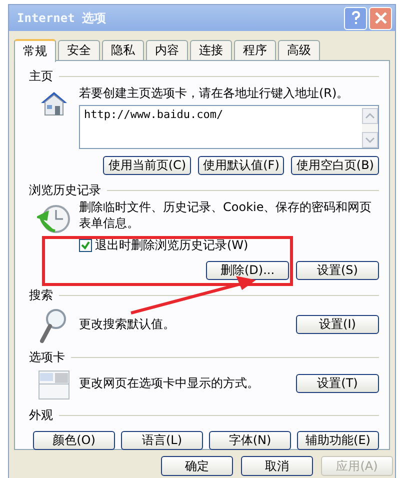 This screenshot has width=400, height=478. Describe the element at coordinates (337, 270) in the screenshot. I see `button: 设置(S)` at that location.